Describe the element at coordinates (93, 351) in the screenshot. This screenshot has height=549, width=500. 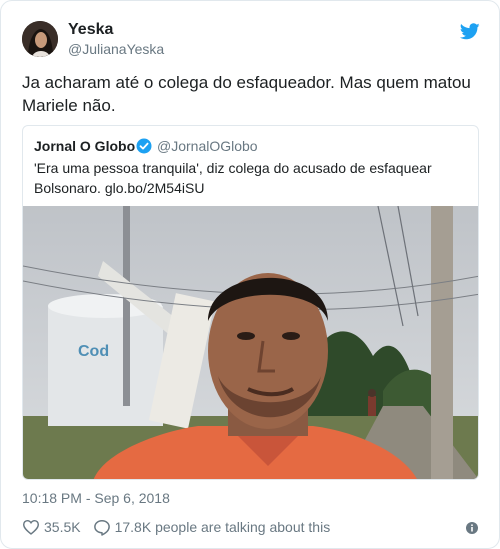
I see `building-sign-text: Cod` at that location.